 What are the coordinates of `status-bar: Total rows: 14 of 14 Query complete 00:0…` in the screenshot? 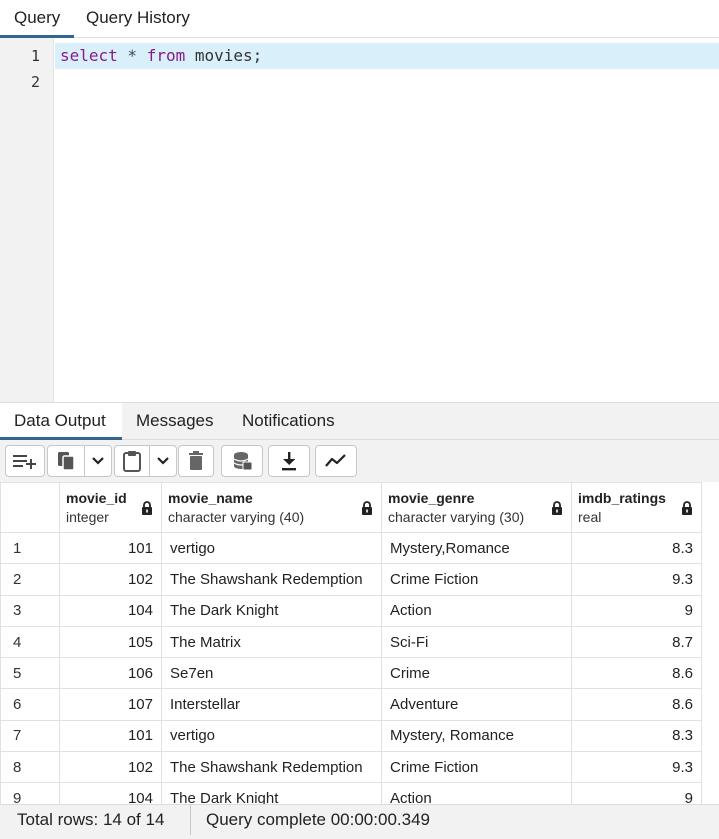 It's located at (359, 821).